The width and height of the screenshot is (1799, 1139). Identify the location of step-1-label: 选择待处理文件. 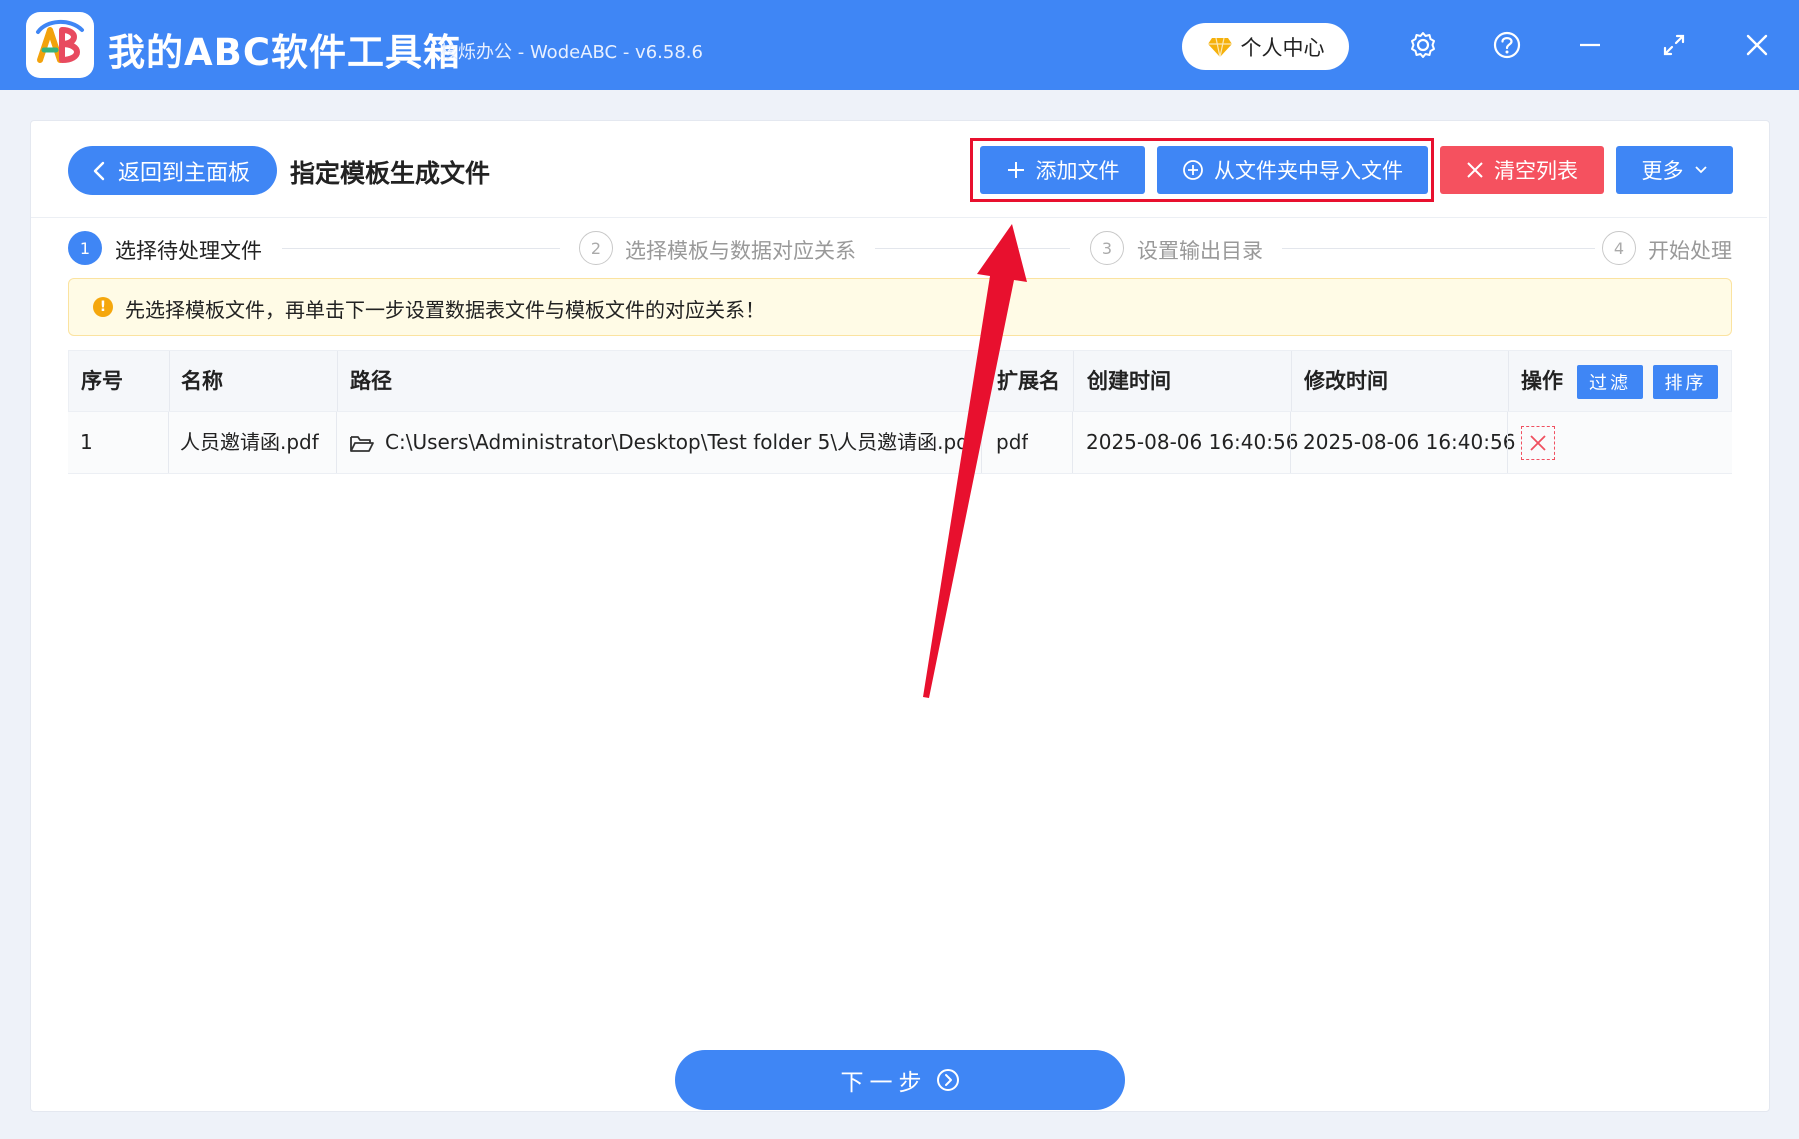
(188, 251).